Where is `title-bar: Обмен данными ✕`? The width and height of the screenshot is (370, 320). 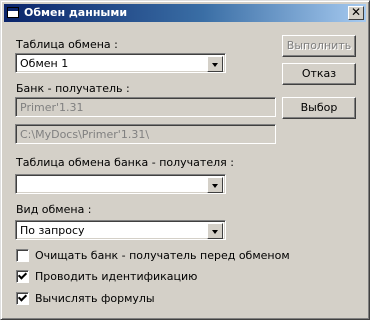
title-bar: Обмен данными ✕ is located at coordinates (185, 13).